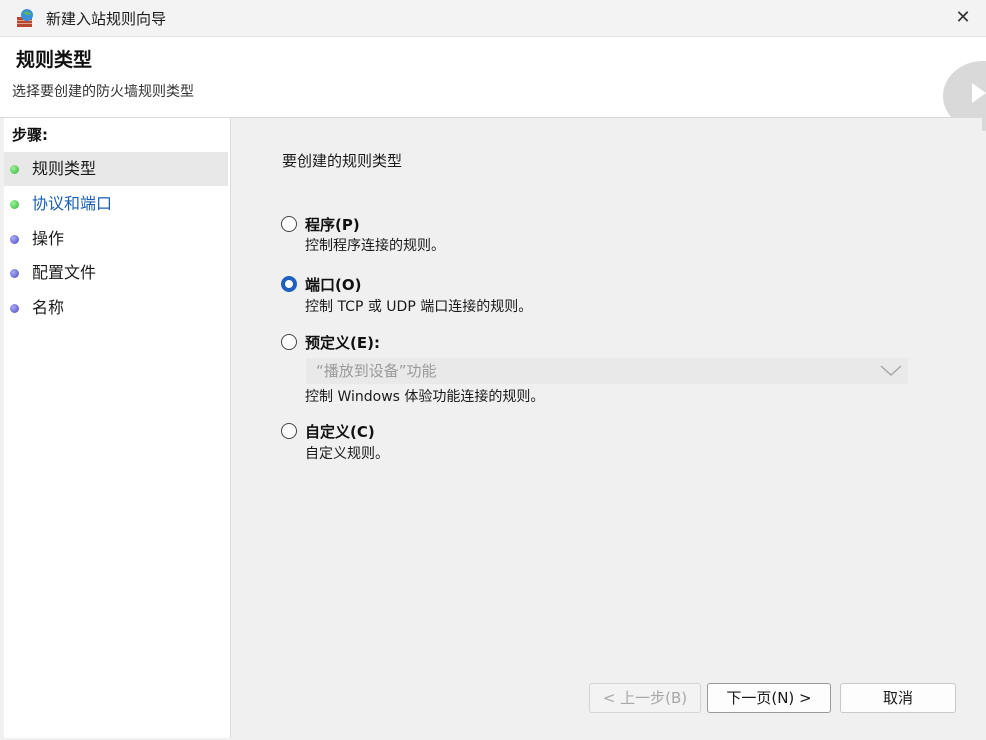 The height and width of the screenshot is (740, 986). I want to click on sidebar-item-label: 规则类型, so click(64, 168).